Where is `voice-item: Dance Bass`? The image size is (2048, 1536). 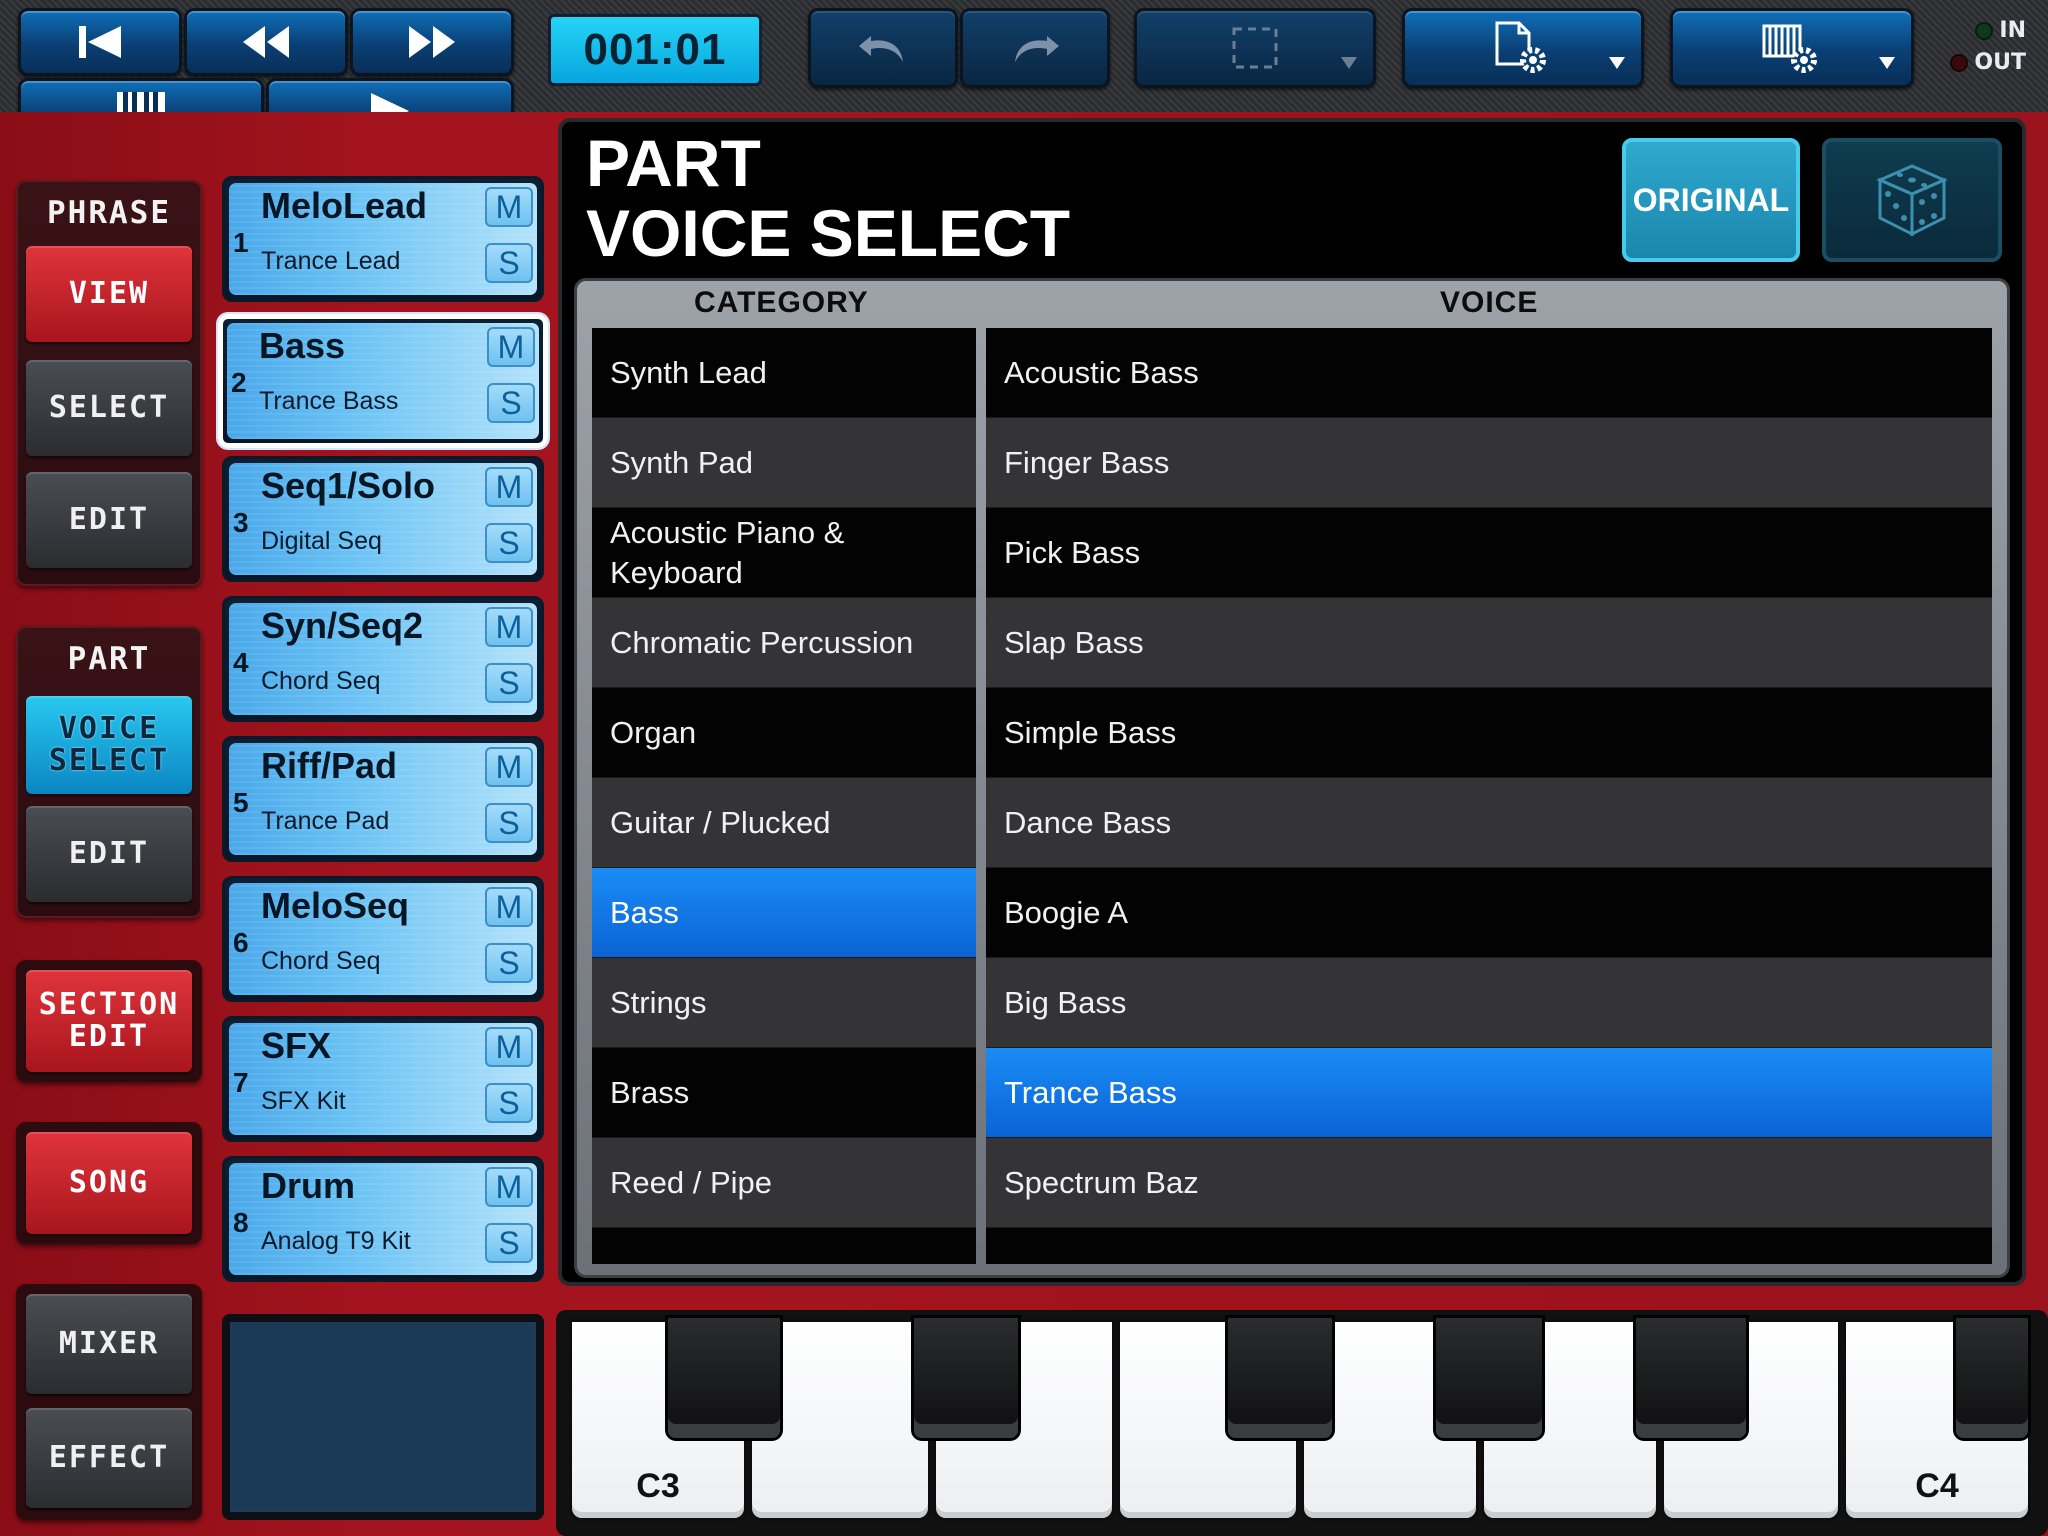
voice-item: Dance Bass is located at coordinates (1489, 823).